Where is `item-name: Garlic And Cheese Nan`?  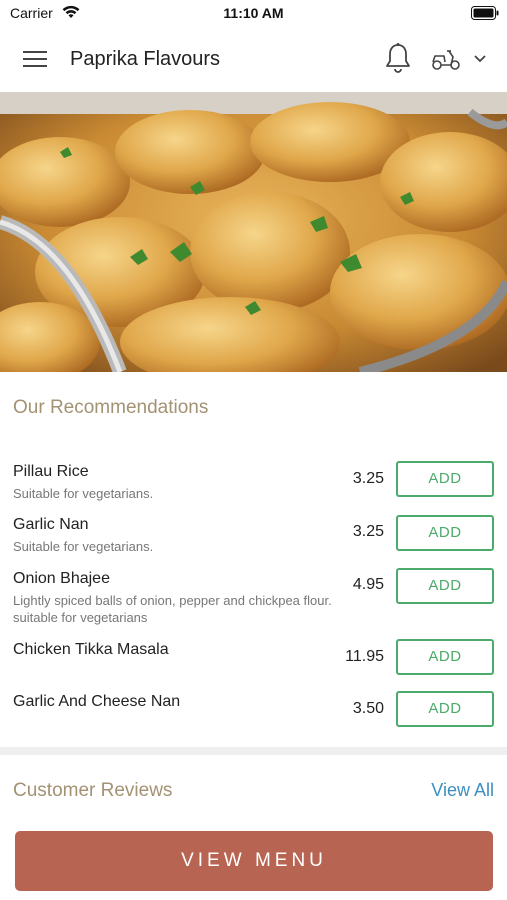 item-name: Garlic And Cheese Nan is located at coordinates (97, 701).